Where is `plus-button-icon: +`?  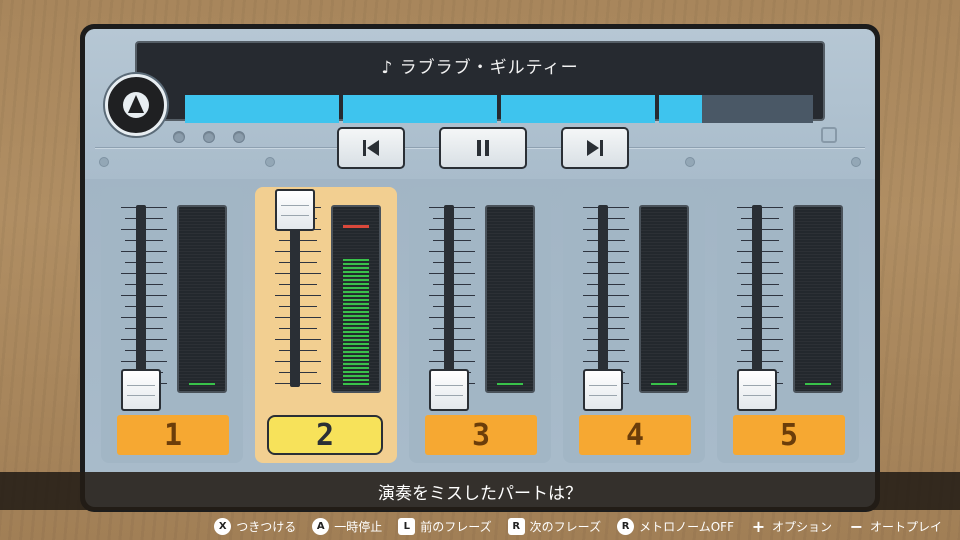
plus-button-icon: + is located at coordinates (758, 526).